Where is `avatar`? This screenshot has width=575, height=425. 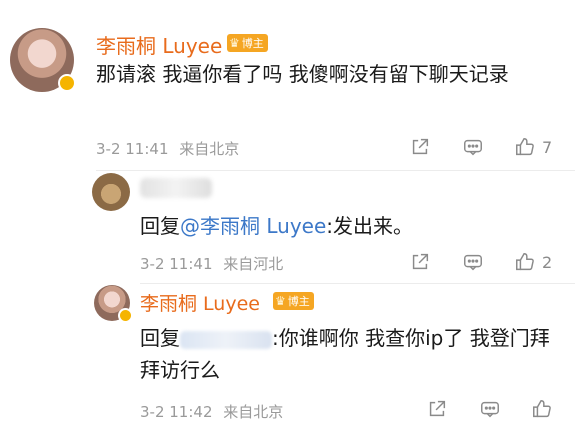
avatar is located at coordinates (111, 192).